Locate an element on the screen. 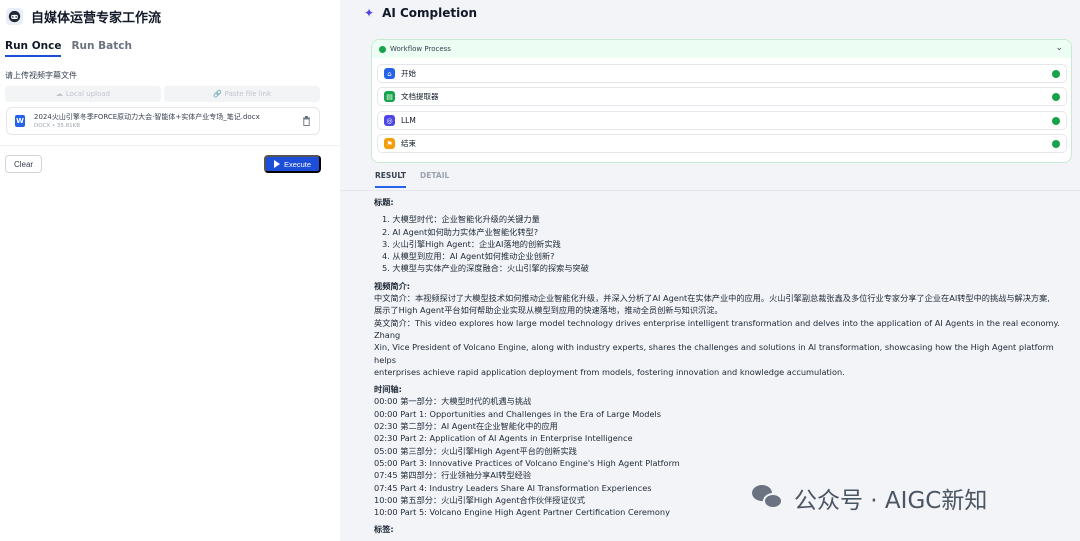 The height and width of the screenshot is (541, 1080). list-item: 2. AI Agent如何助力实体产业智能化转型? is located at coordinates (460, 231).